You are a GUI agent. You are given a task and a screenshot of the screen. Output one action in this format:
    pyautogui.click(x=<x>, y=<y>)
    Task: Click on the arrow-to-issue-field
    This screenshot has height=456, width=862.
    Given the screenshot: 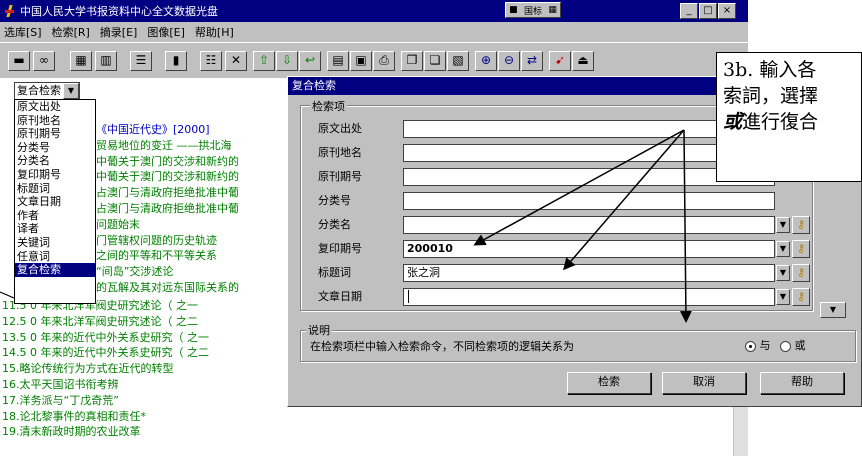 What is the action you would take?
    pyautogui.click(x=579, y=187)
    